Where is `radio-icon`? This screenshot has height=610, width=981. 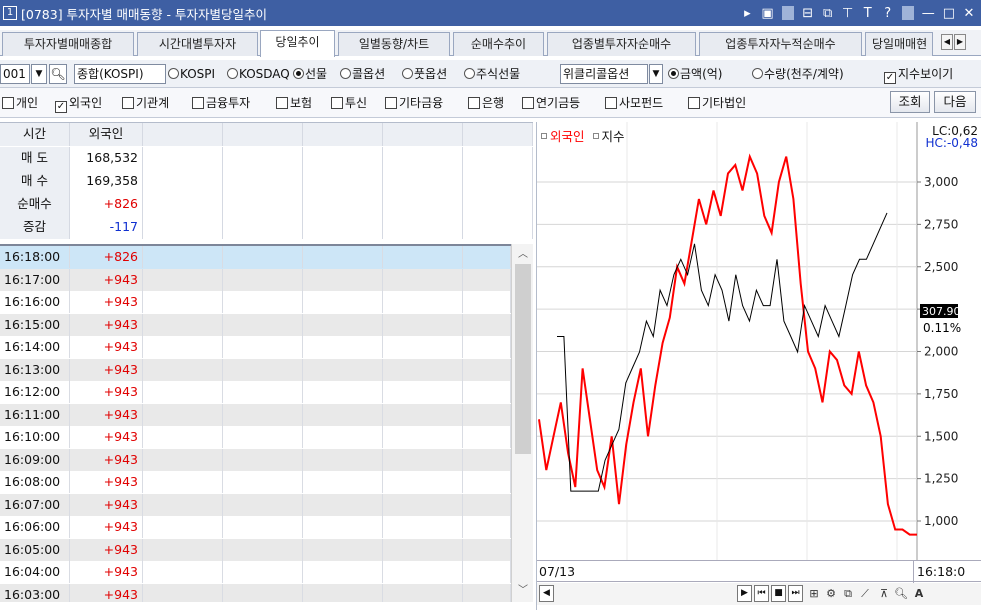
radio-icon is located at coordinates (173, 73).